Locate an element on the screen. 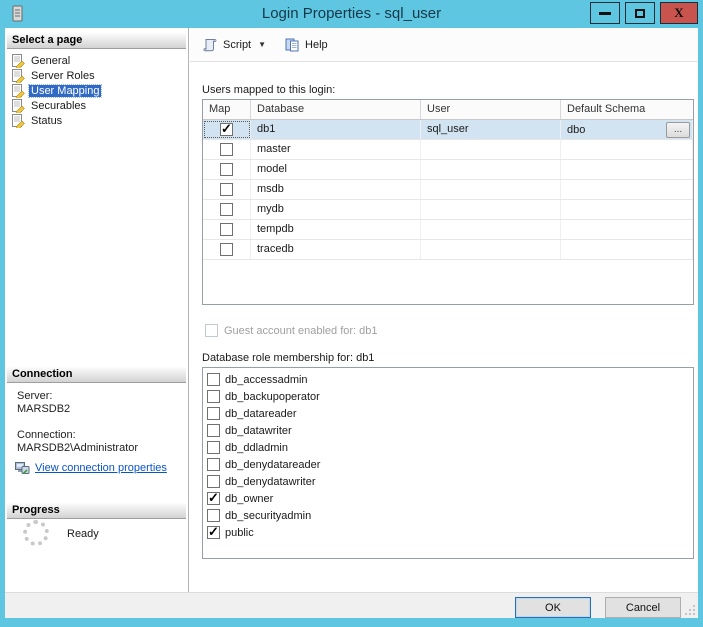 The width and height of the screenshot is (703, 627). dialog-footer: OK Cancel is located at coordinates (351, 605).